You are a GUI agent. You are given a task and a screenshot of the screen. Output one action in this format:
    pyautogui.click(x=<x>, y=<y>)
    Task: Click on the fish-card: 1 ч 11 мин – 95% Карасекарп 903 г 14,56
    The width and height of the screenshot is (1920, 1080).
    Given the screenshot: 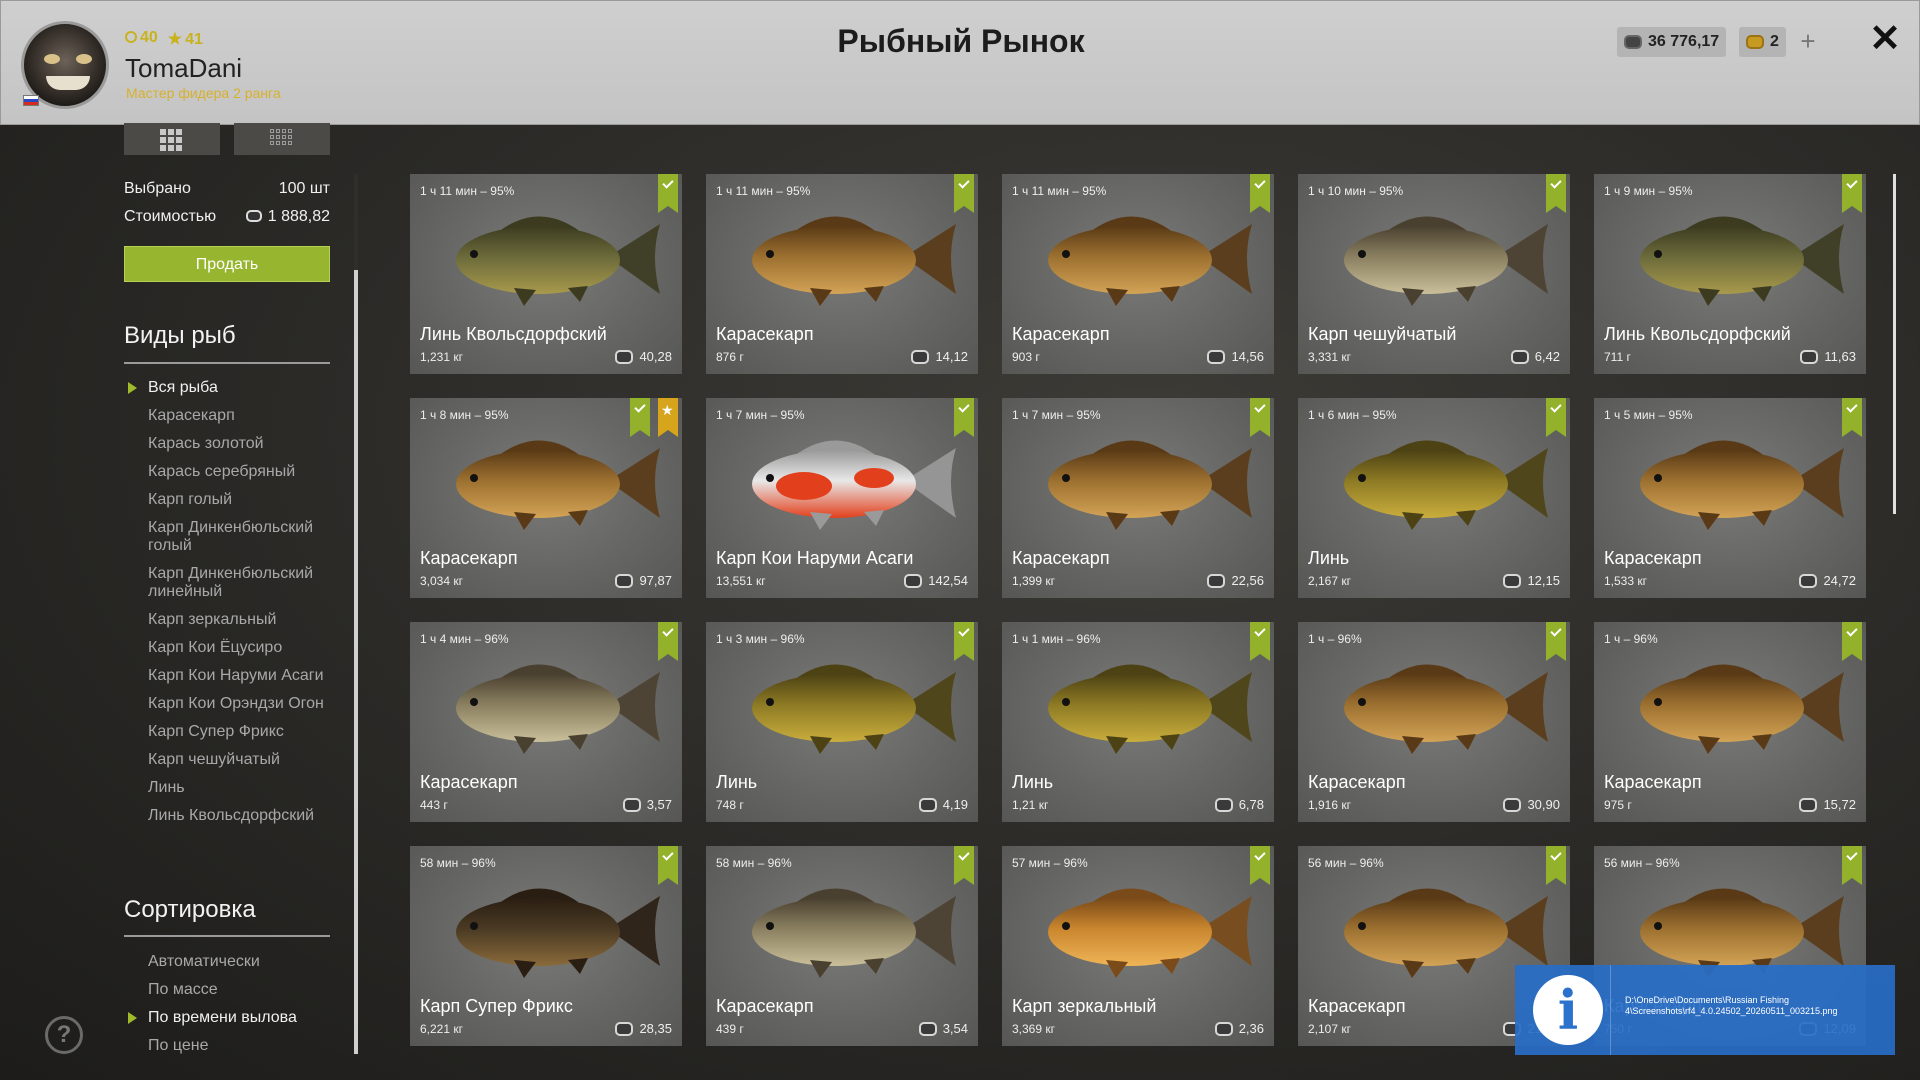 What is the action you would take?
    pyautogui.click(x=1138, y=274)
    